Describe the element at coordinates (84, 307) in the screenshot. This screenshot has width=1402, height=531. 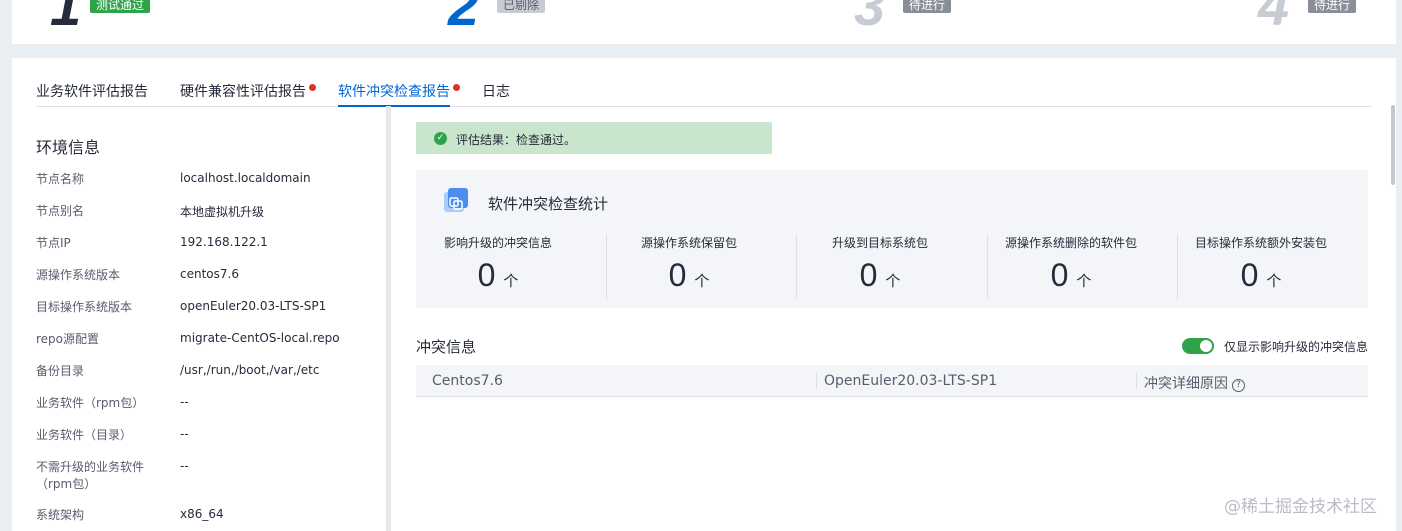
I see `env-key: 目标操作系统版本` at that location.